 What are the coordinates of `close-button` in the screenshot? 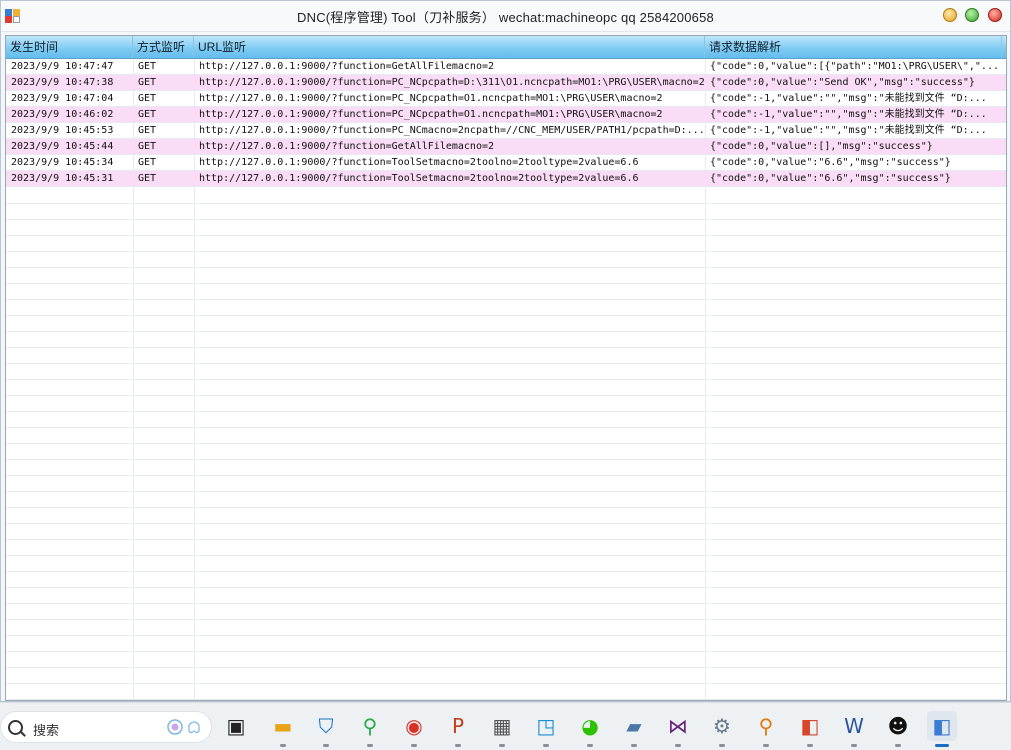 It's located at (995, 15).